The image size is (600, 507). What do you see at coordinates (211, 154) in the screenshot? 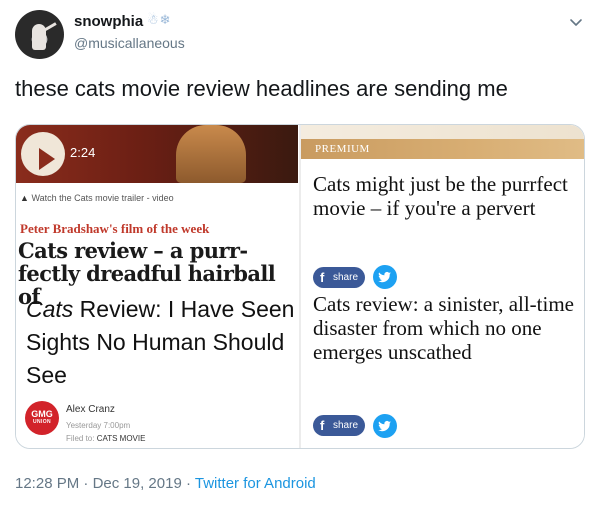
I see `cat-image` at bounding box center [211, 154].